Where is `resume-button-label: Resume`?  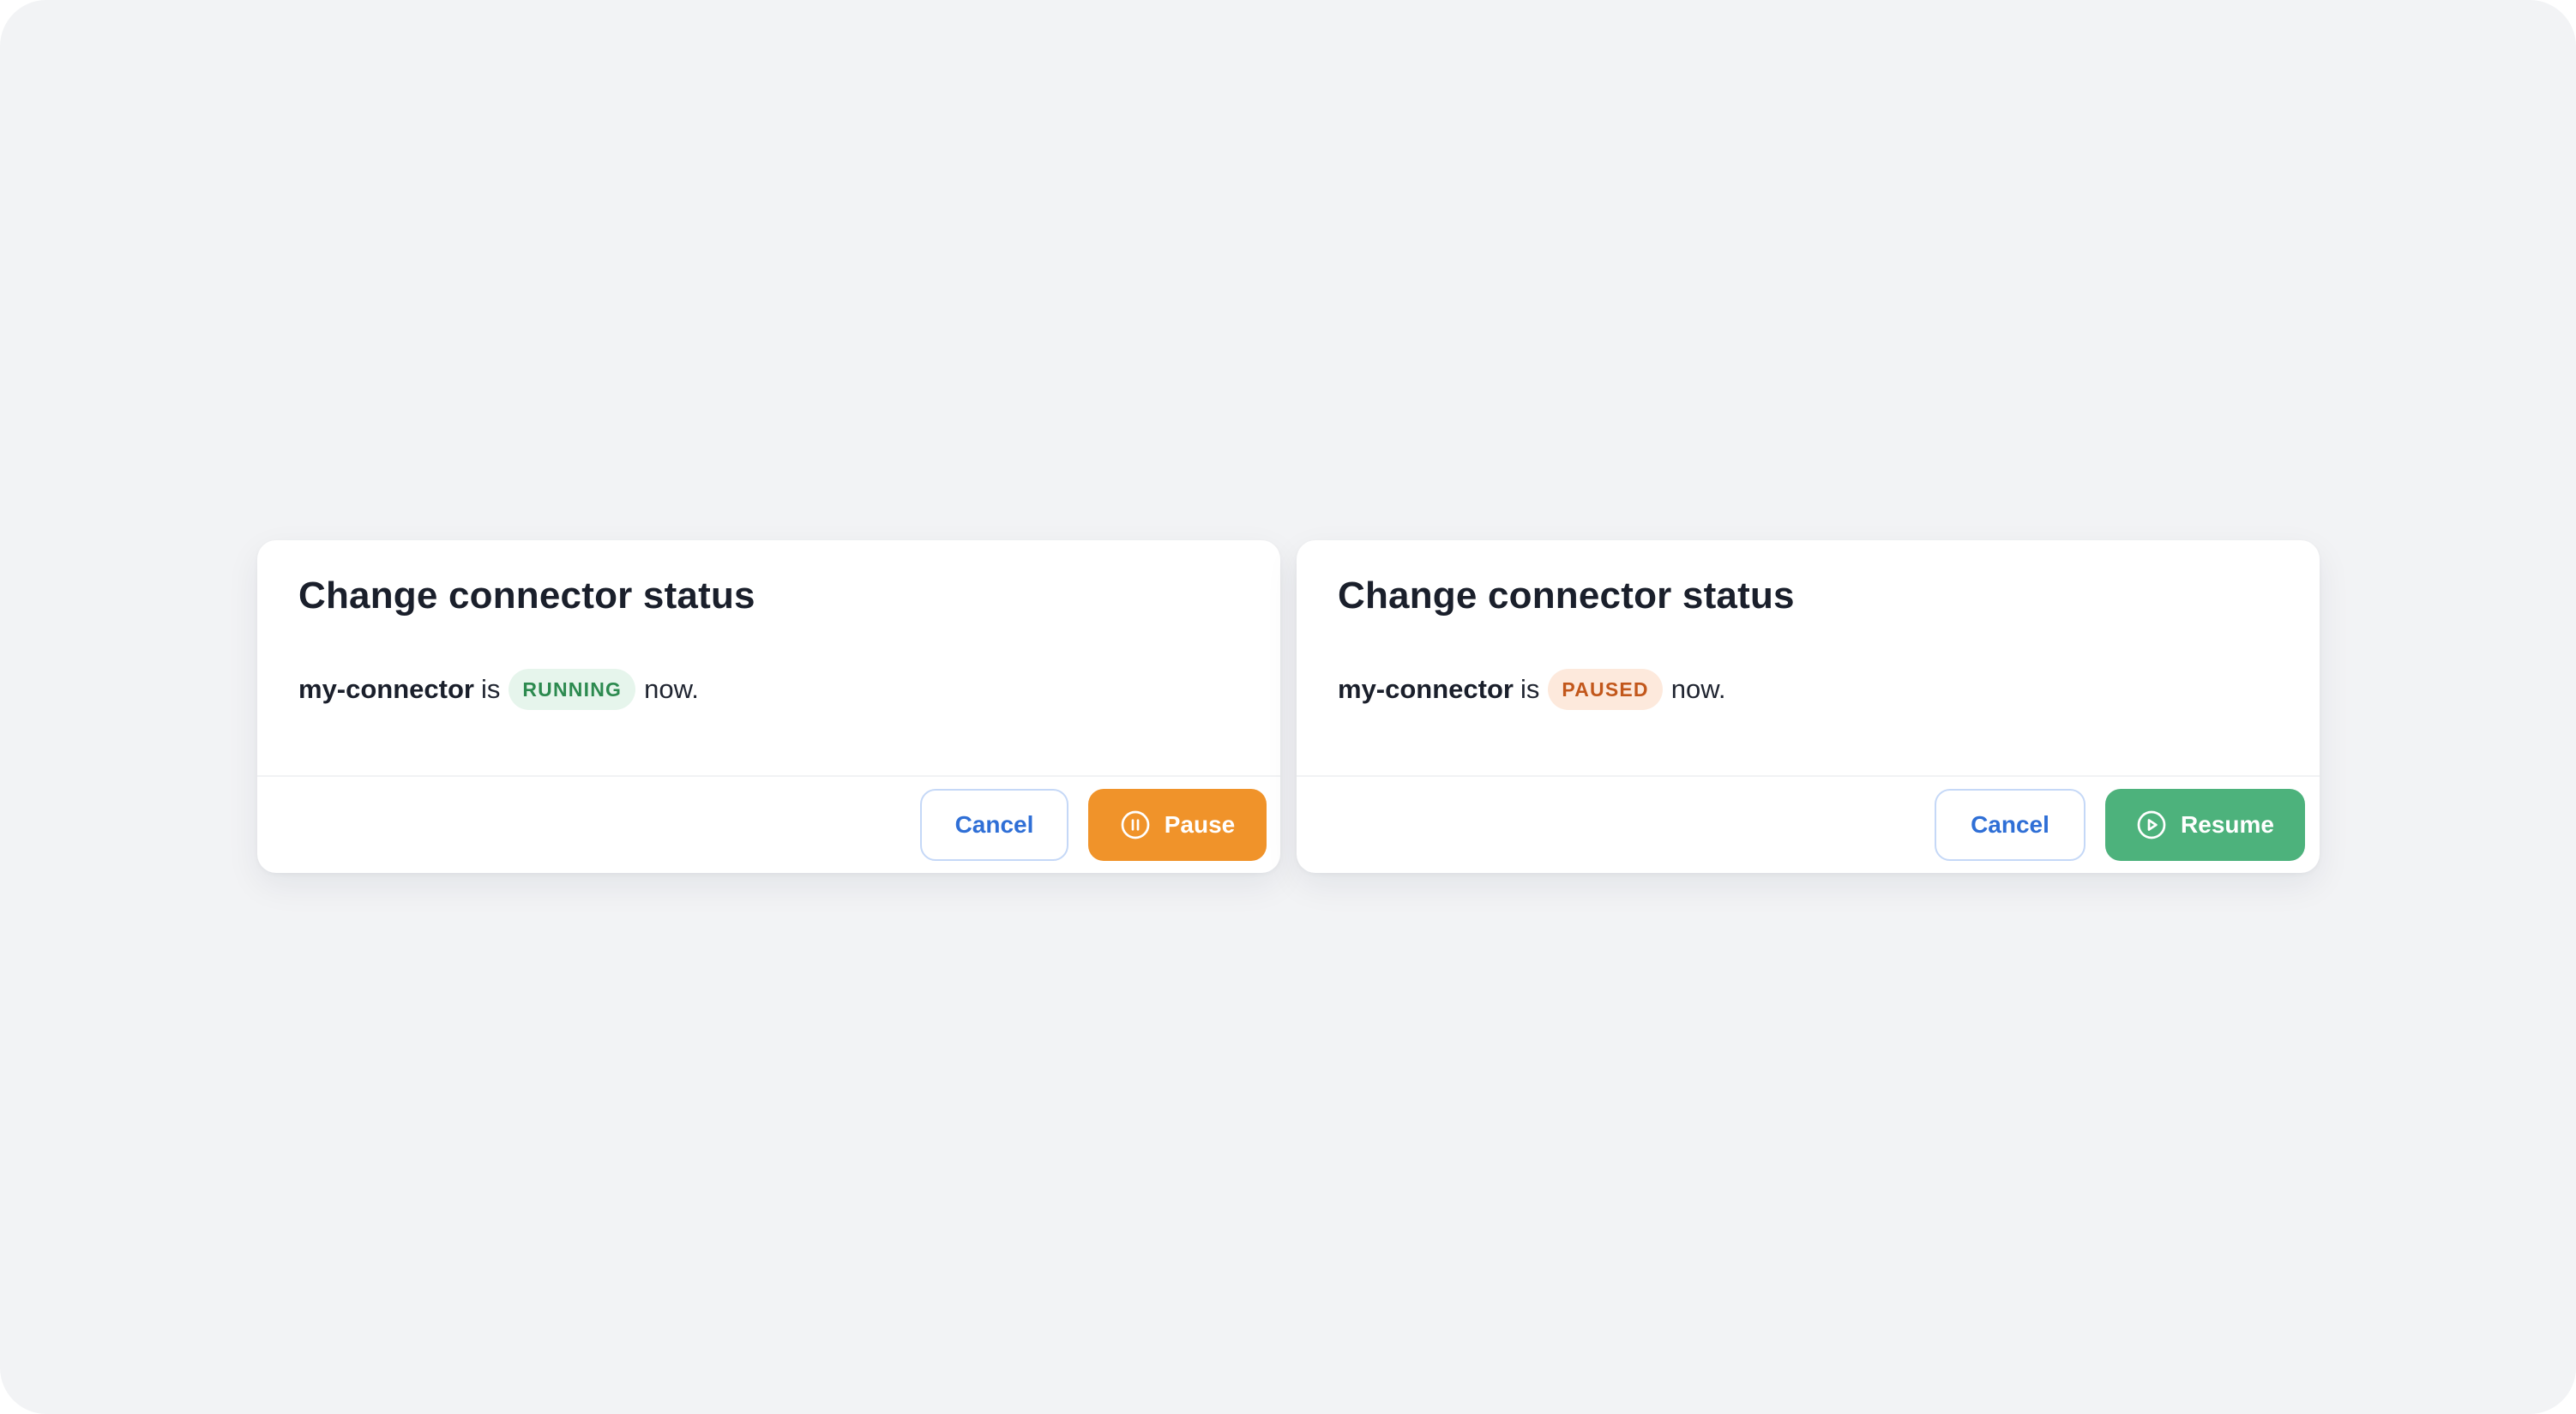
resume-button-label: Resume is located at coordinates (2227, 824).